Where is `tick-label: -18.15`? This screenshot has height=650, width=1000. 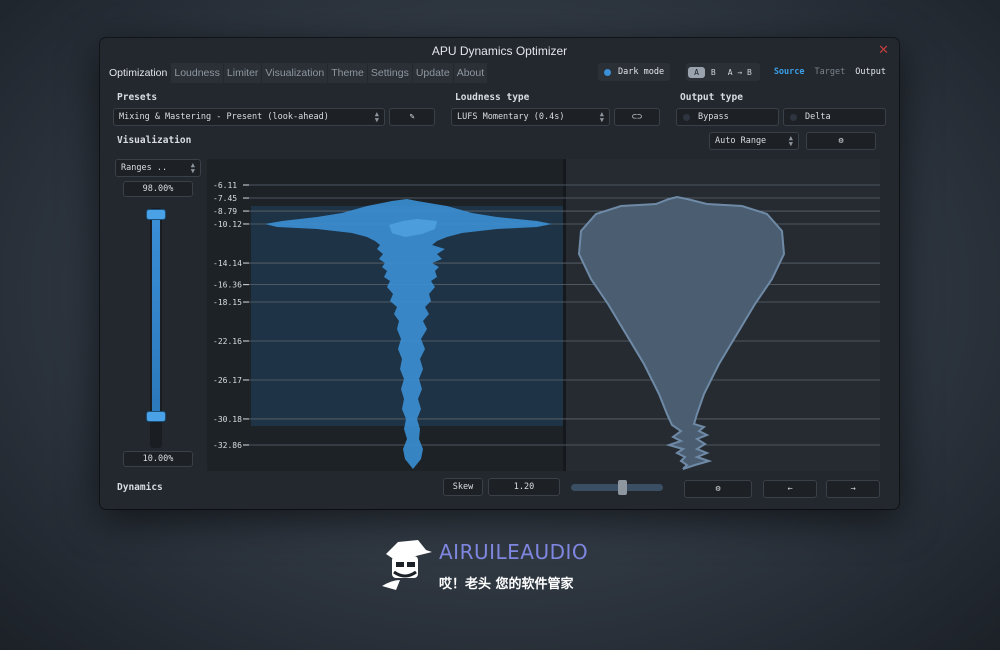 tick-label: -18.15 is located at coordinates (227, 302).